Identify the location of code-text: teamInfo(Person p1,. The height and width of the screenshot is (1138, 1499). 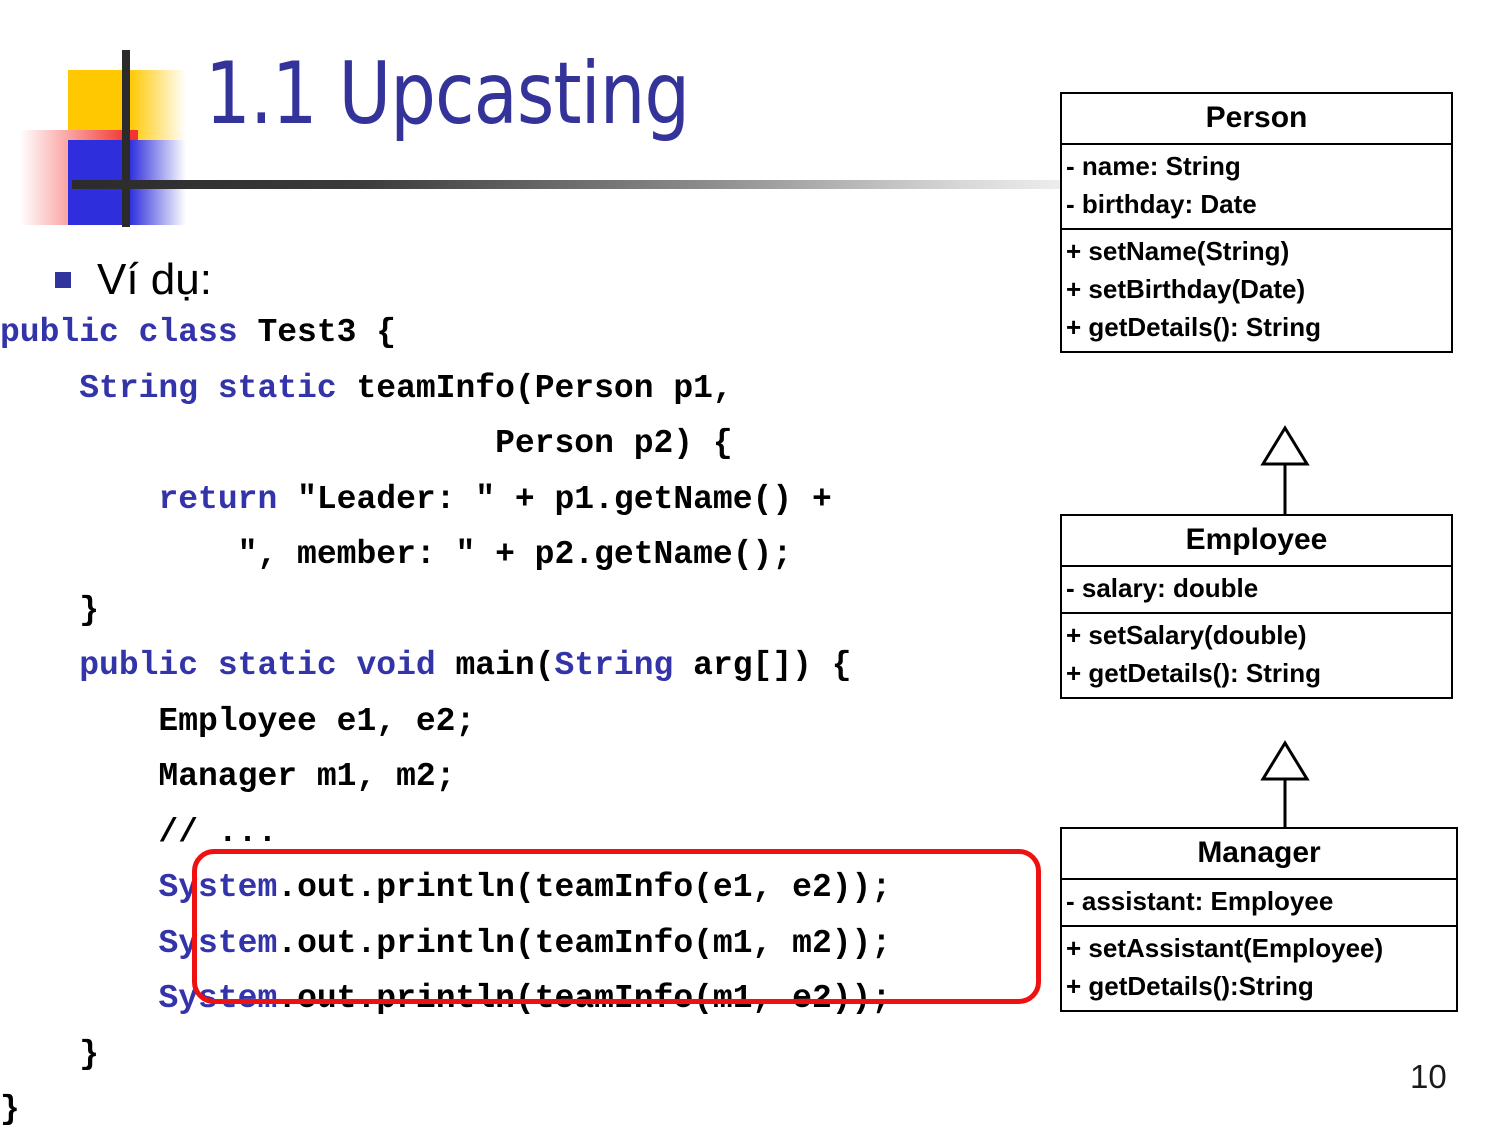
(544, 388).